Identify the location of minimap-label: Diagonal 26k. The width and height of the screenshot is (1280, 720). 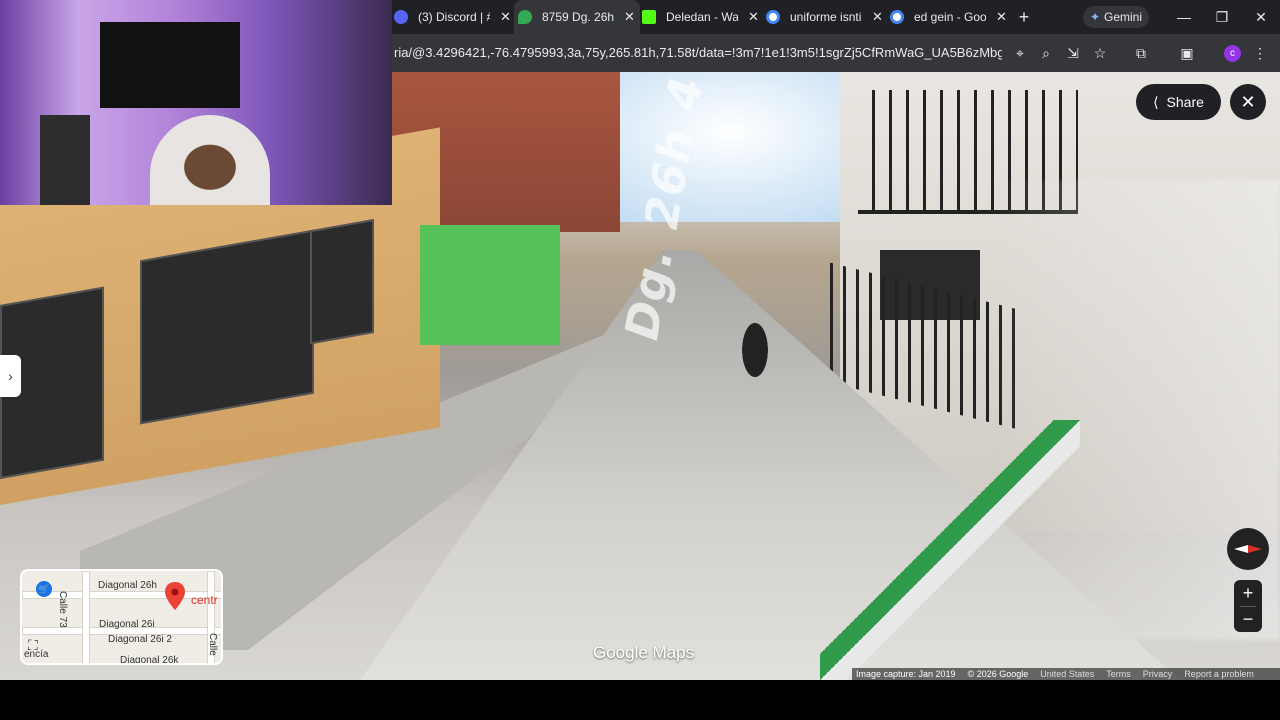
(149, 660).